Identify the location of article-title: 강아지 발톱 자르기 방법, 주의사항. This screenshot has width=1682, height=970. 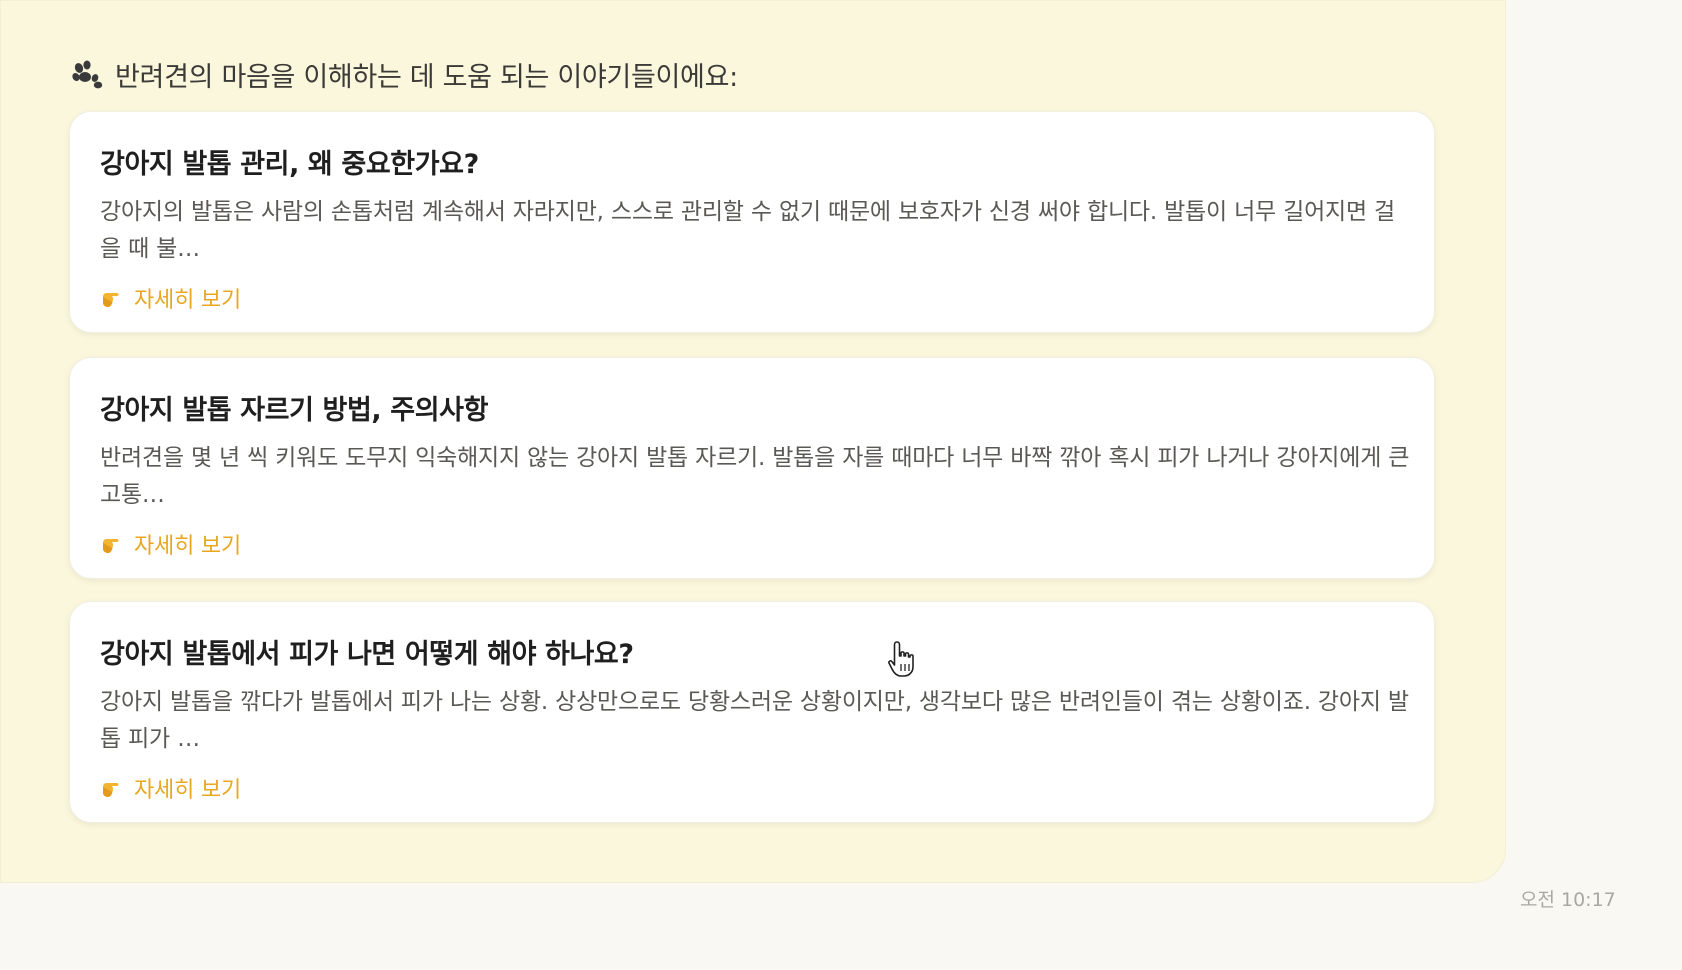
(294, 407).